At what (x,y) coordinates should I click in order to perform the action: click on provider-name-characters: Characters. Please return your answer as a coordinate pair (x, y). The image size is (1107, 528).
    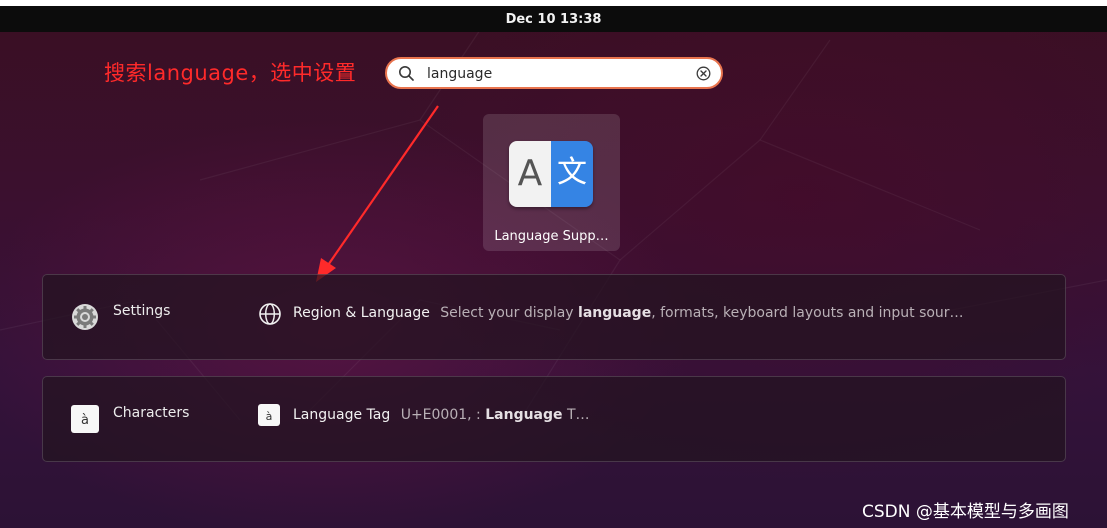
    Looking at the image, I should click on (151, 413).